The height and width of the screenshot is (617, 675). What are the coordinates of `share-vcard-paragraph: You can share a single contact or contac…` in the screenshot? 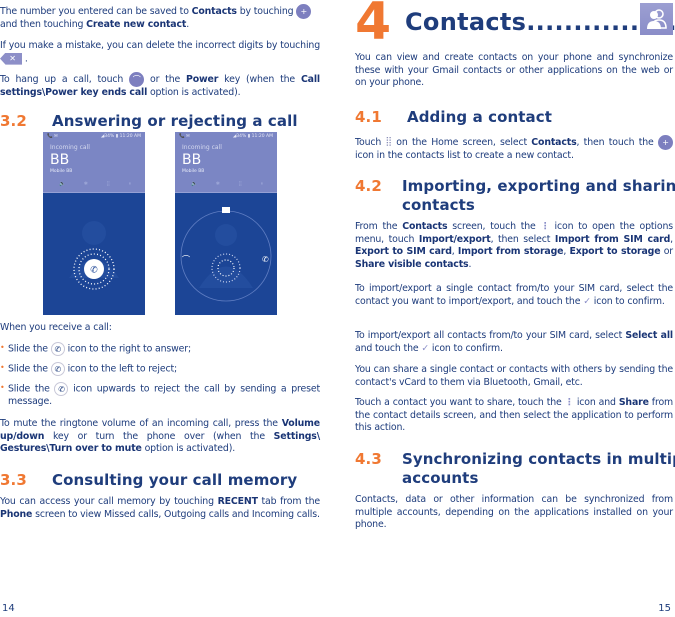 It's located at (514, 376).